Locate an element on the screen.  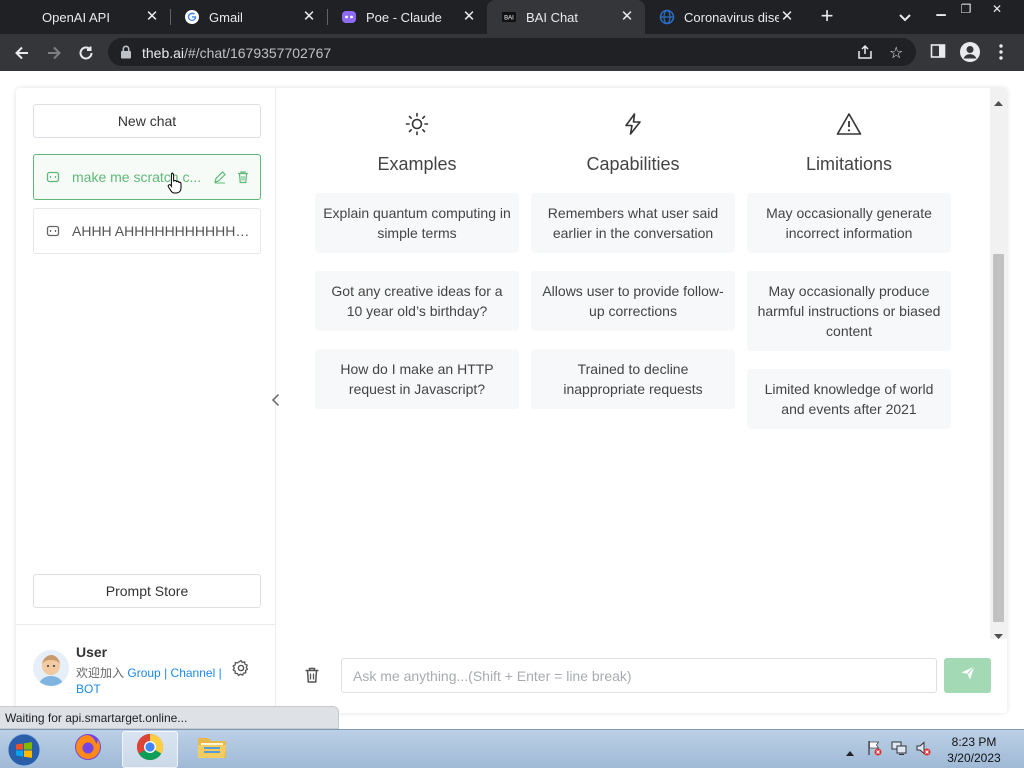
bot-link: BOT is located at coordinates (88, 689).